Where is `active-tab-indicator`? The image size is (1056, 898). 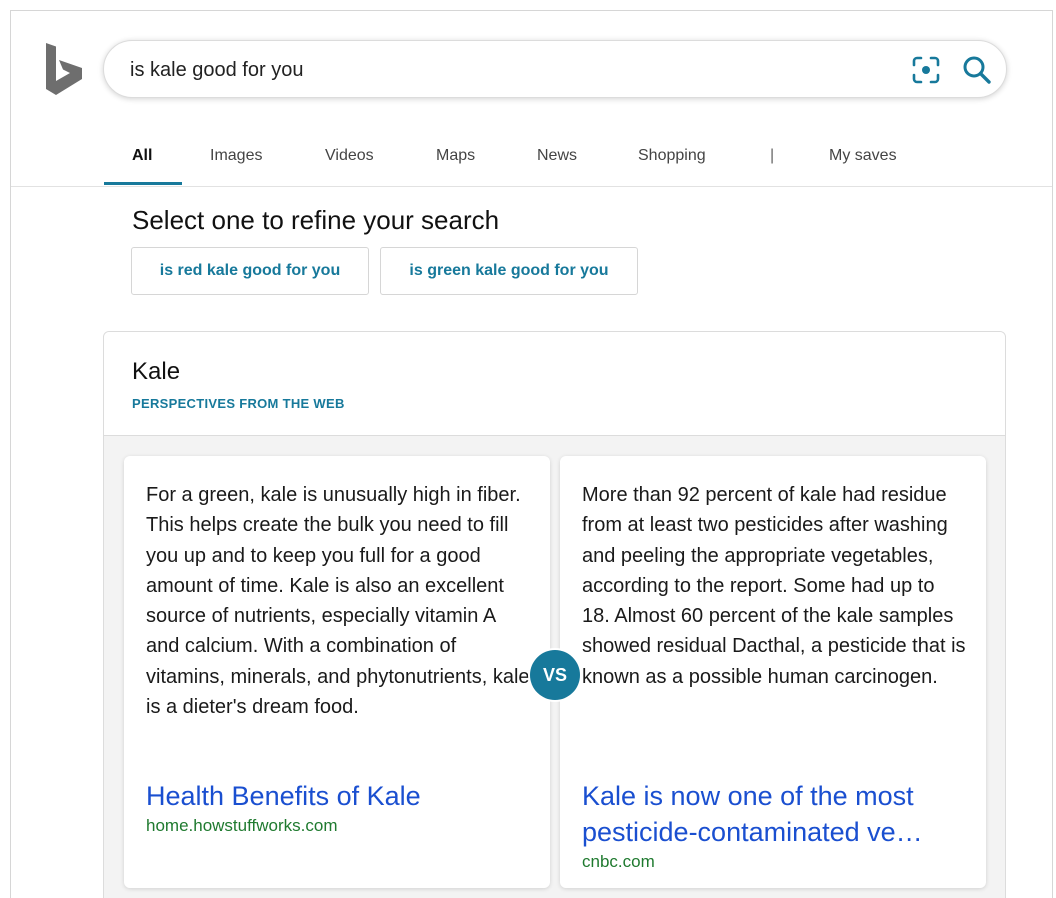 active-tab-indicator is located at coordinates (143, 183).